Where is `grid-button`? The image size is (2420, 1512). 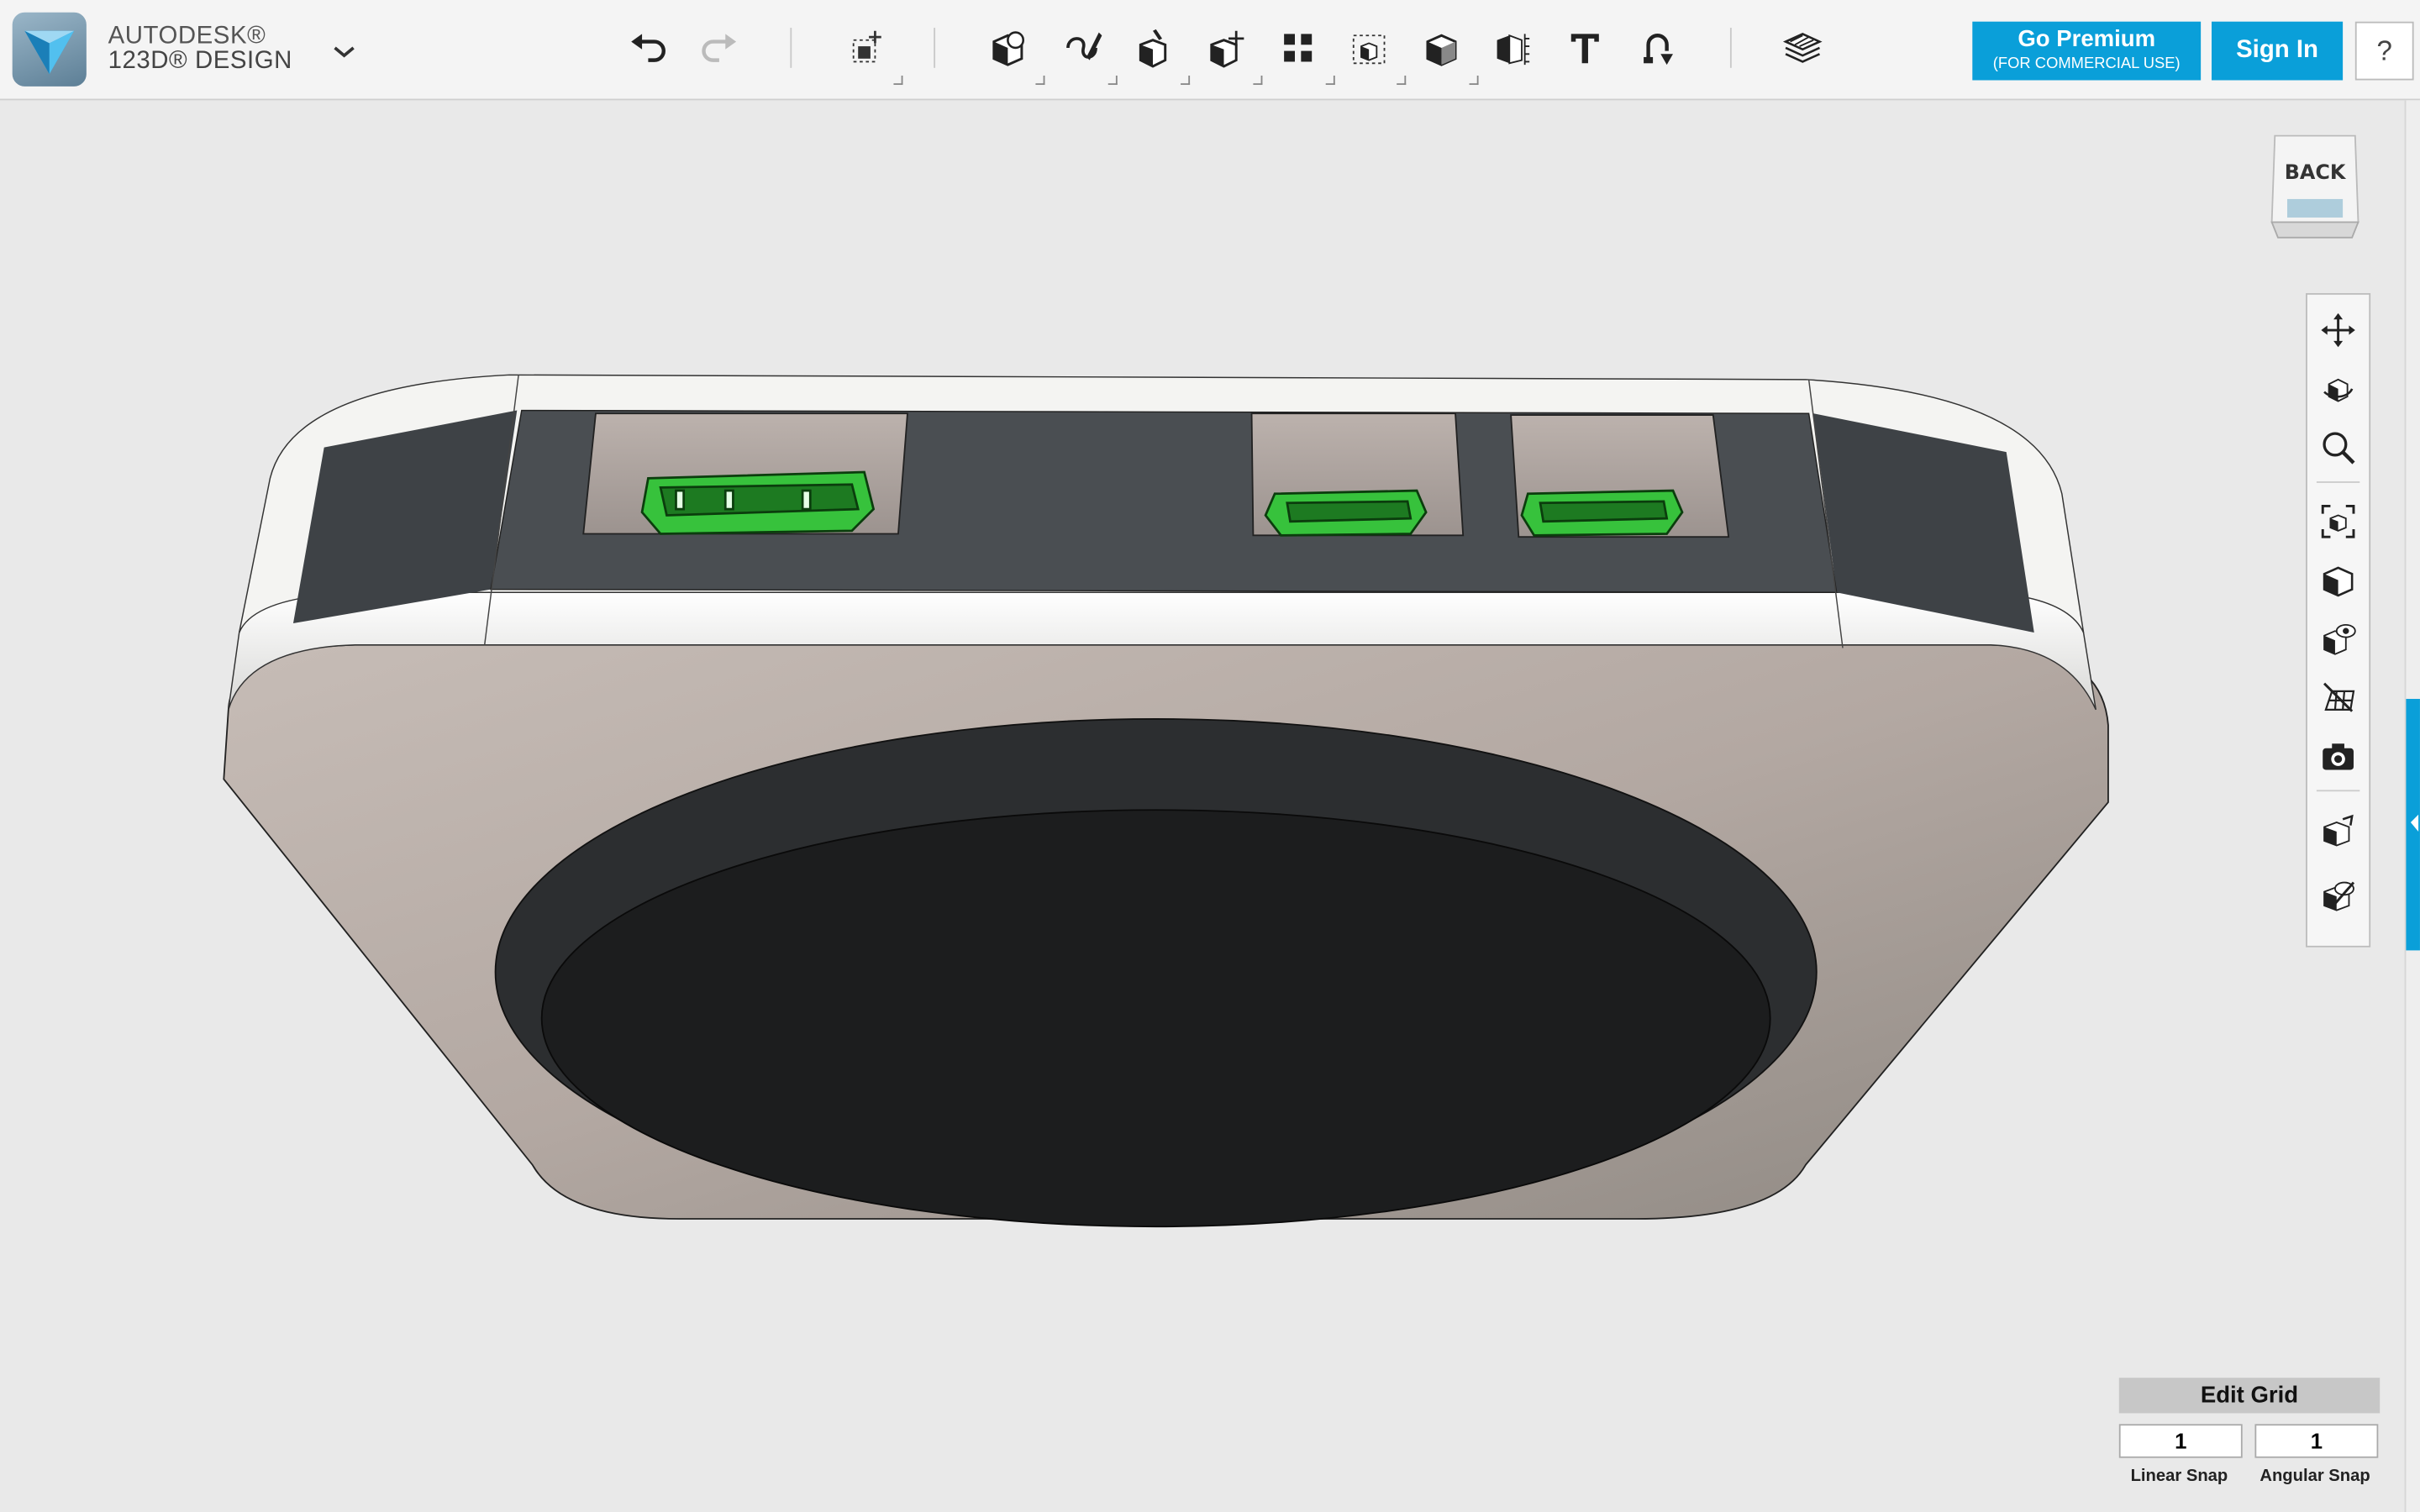
grid-button is located at coordinates (2338, 696).